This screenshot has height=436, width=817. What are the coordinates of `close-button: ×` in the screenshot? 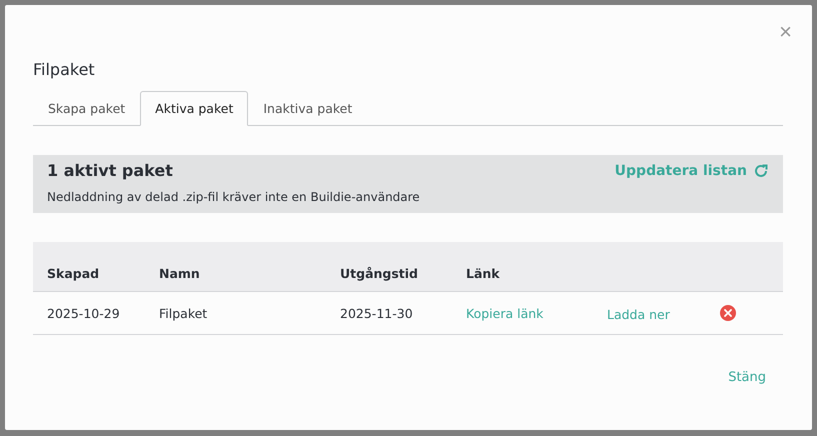 It's located at (785, 32).